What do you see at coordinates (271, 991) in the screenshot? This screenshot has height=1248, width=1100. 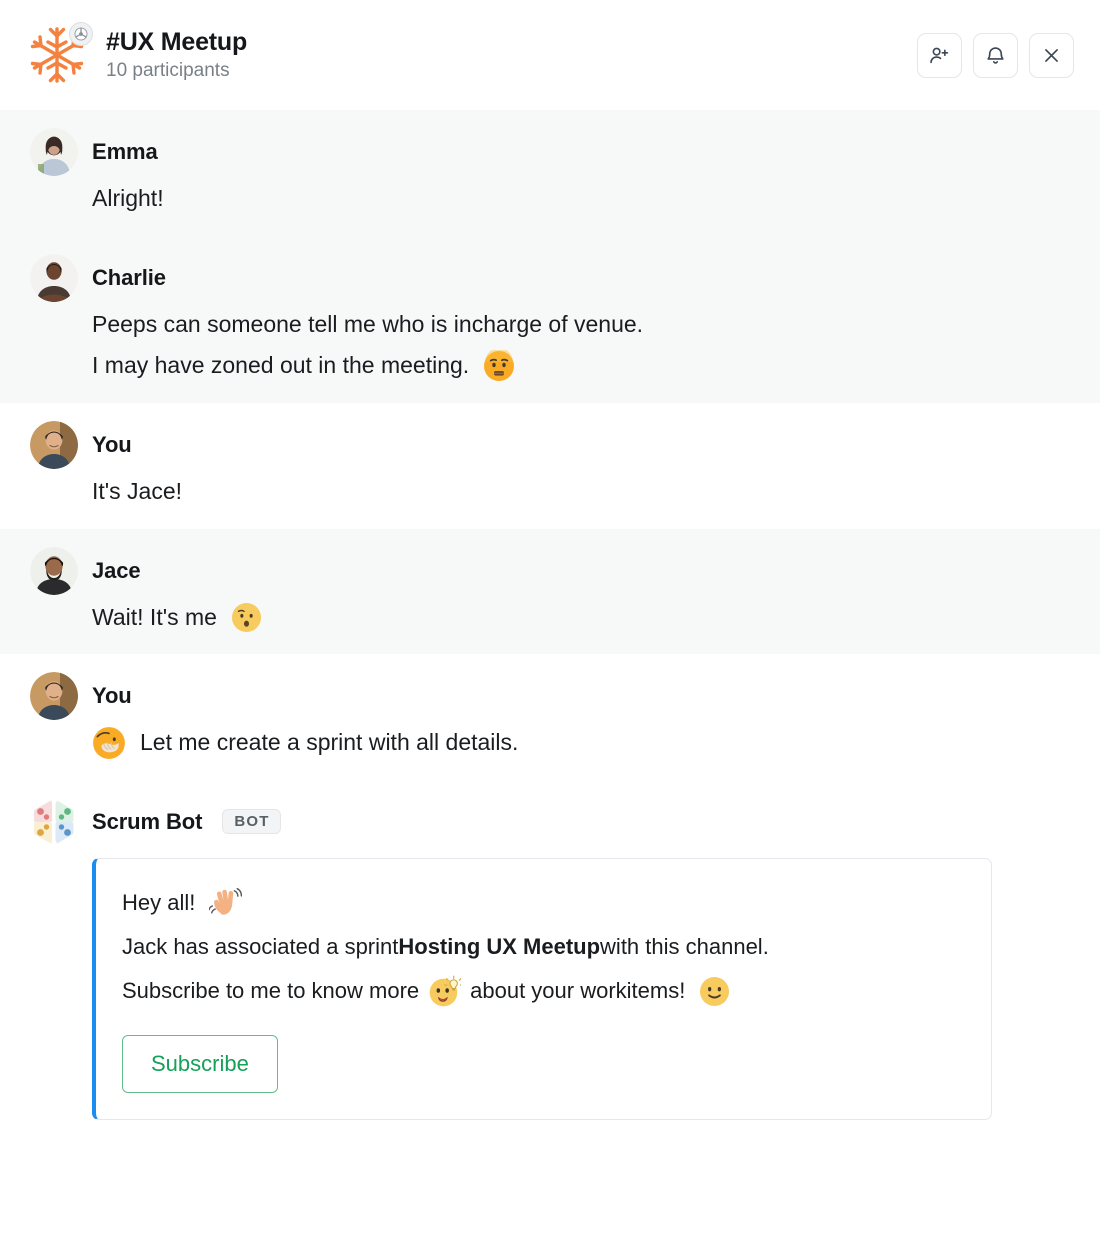 I see `message-text: Subscribe to me to know more` at bounding box center [271, 991].